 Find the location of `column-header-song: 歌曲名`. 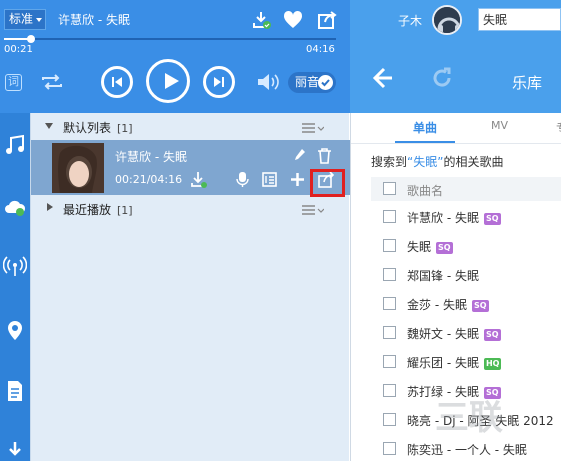

column-header-song: 歌曲名 is located at coordinates (425, 191).